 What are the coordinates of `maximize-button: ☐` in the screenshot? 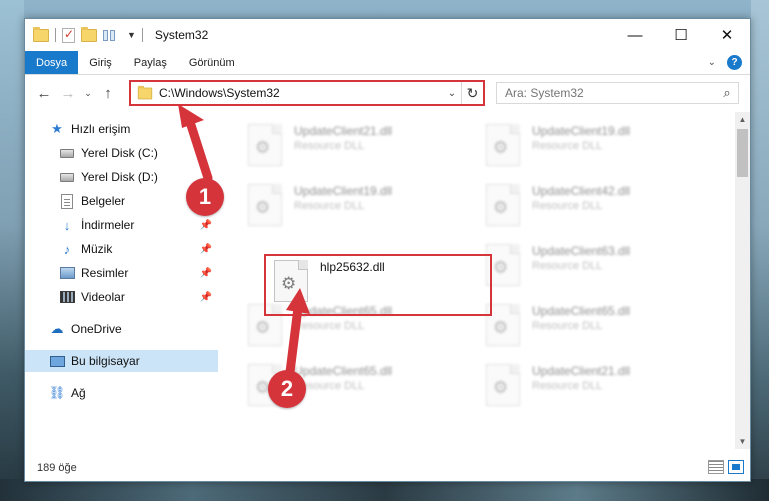 It's located at (681, 35).